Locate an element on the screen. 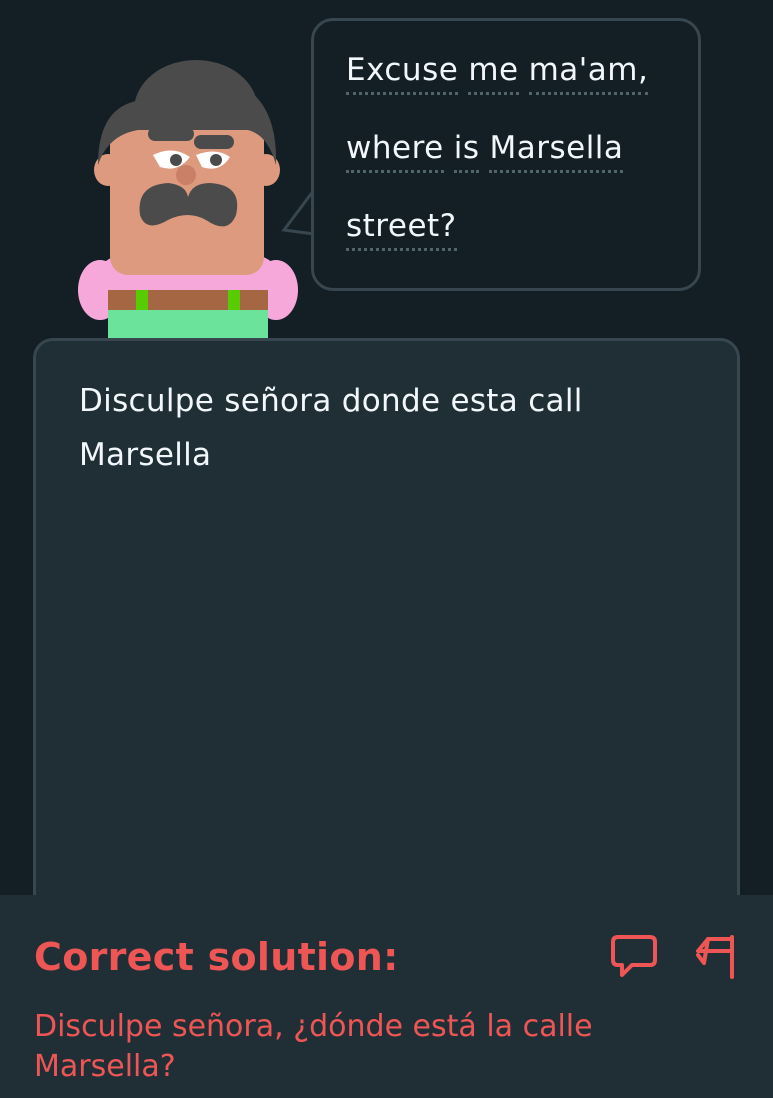 The height and width of the screenshot is (1098, 773). prompt-line: street? is located at coordinates (502, 250).